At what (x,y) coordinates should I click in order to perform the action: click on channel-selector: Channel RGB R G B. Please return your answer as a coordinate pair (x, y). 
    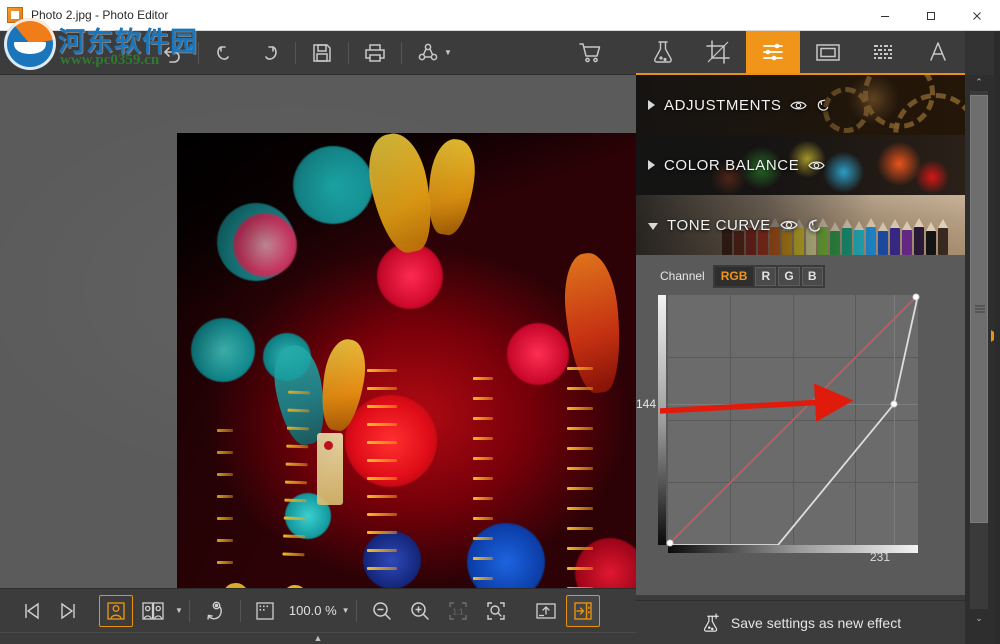
    Looking at the image, I should click on (800, 276).